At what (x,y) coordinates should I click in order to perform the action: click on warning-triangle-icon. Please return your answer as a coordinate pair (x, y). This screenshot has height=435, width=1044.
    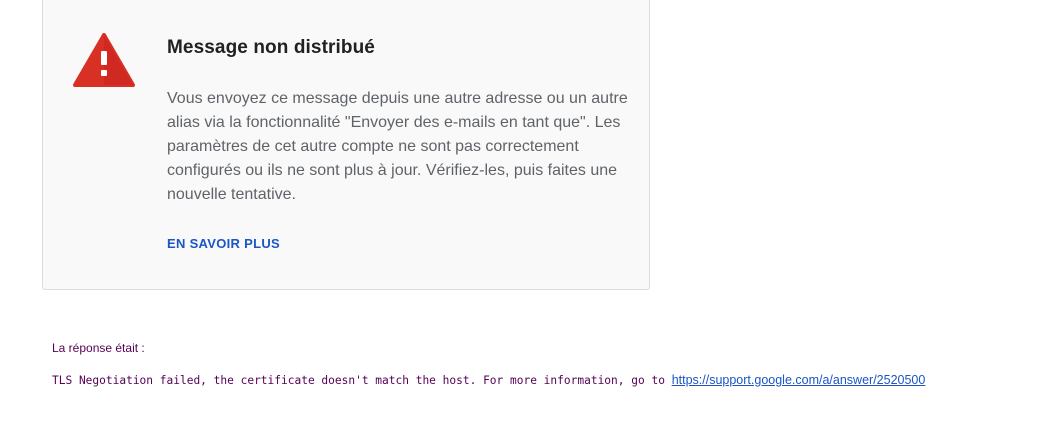
    Looking at the image, I should click on (104, 60).